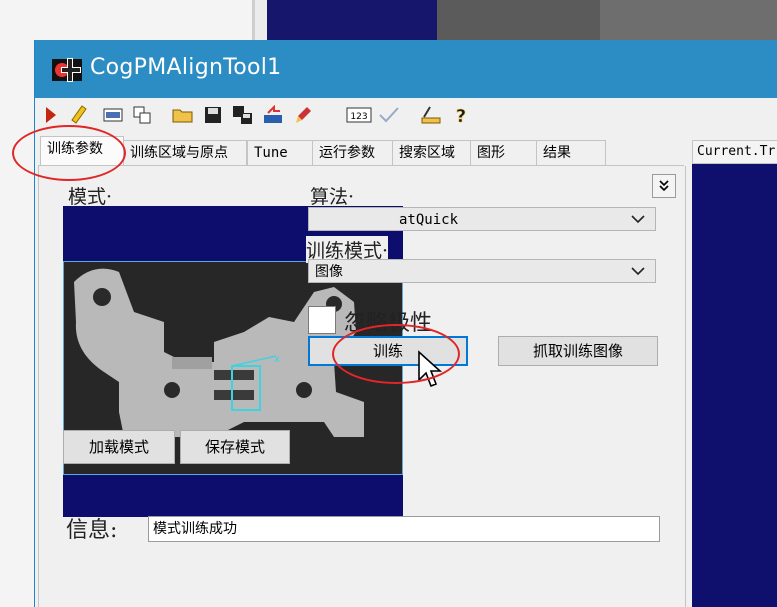  What do you see at coordinates (235, 447) in the screenshot?
I see `save-pattern-button: 保存模式` at bounding box center [235, 447].